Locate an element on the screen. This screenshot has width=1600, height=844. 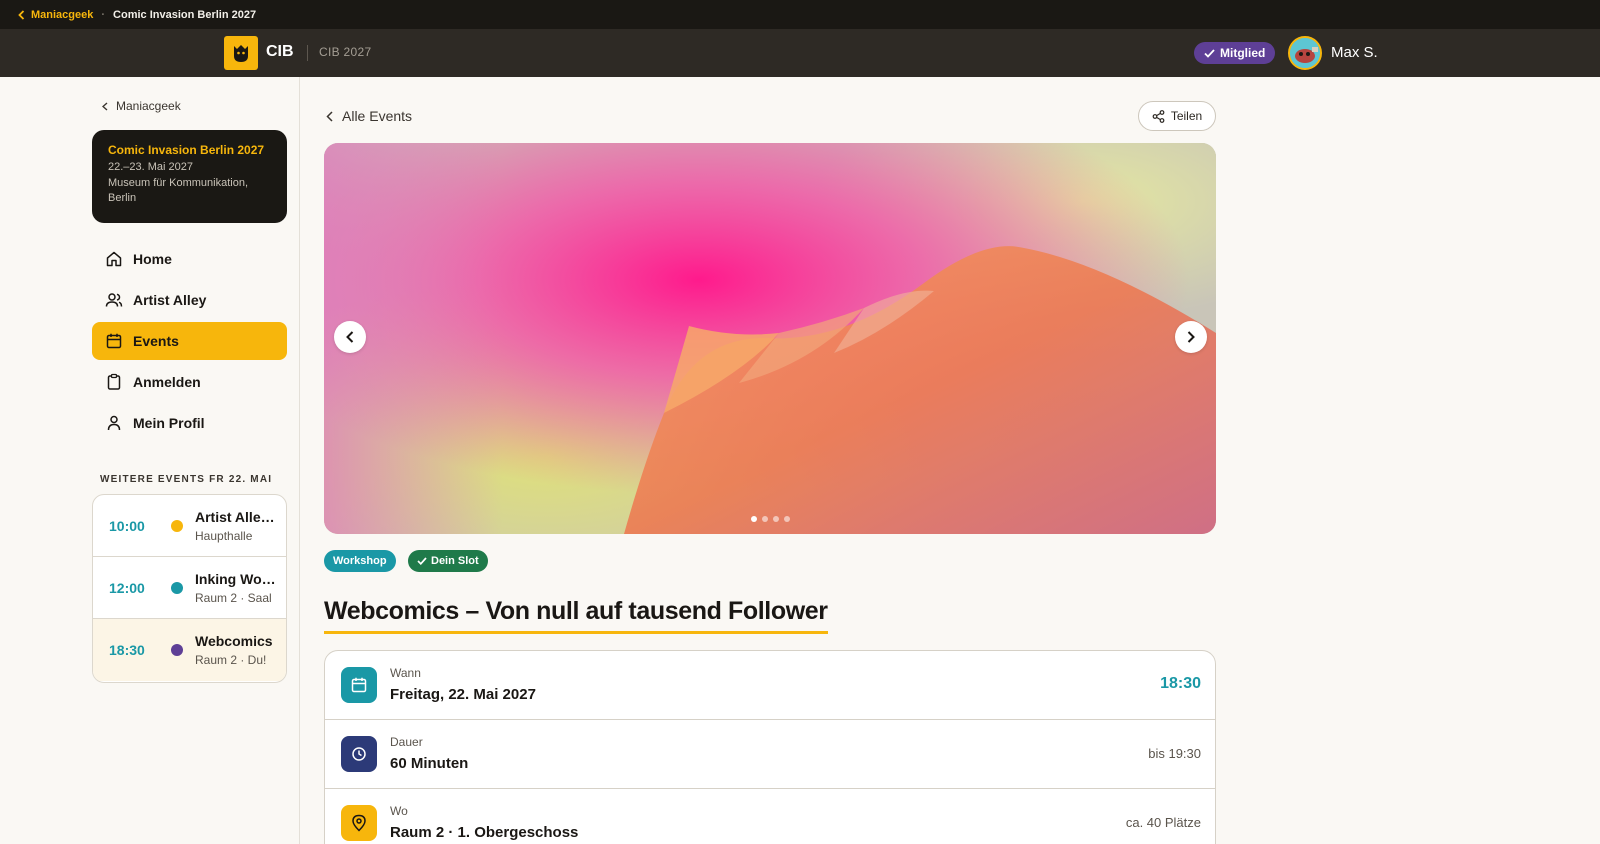
more-events-heading: WEITERE EVENTS FR 22. MAI is located at coordinates (186, 479).